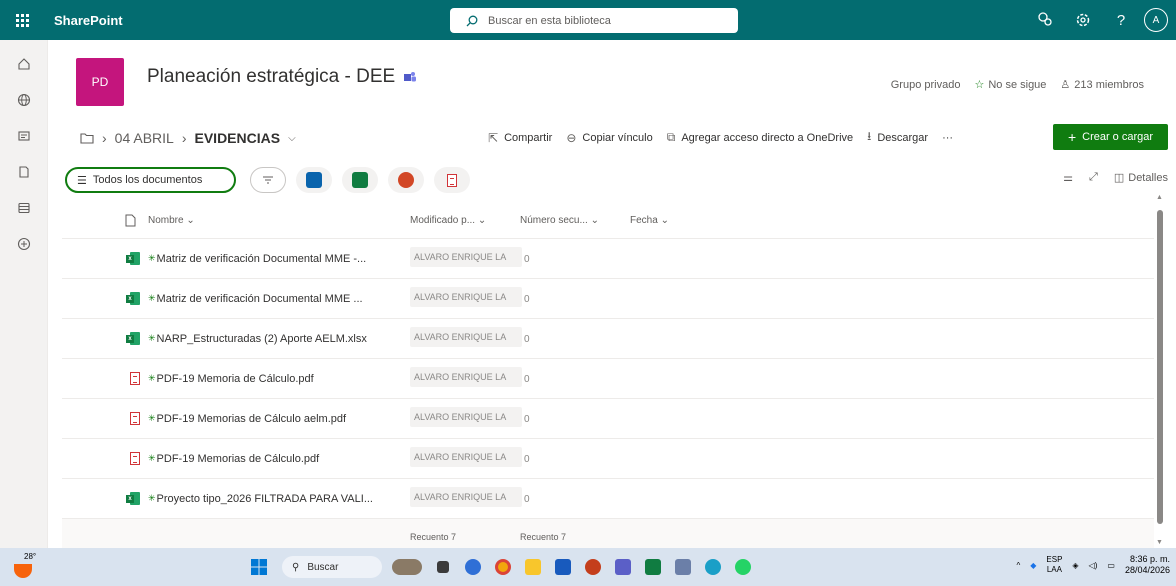 Image resolution: width=1176 pixels, height=586 pixels. I want to click on column-header-seq: Número secu... ⌄, so click(575, 220).